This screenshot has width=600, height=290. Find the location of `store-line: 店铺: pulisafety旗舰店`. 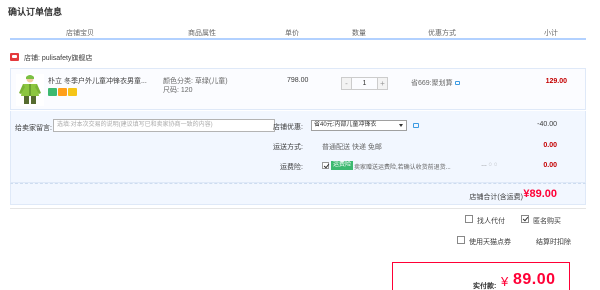

store-line: 店铺: pulisafety旗舰店 is located at coordinates (51, 58).